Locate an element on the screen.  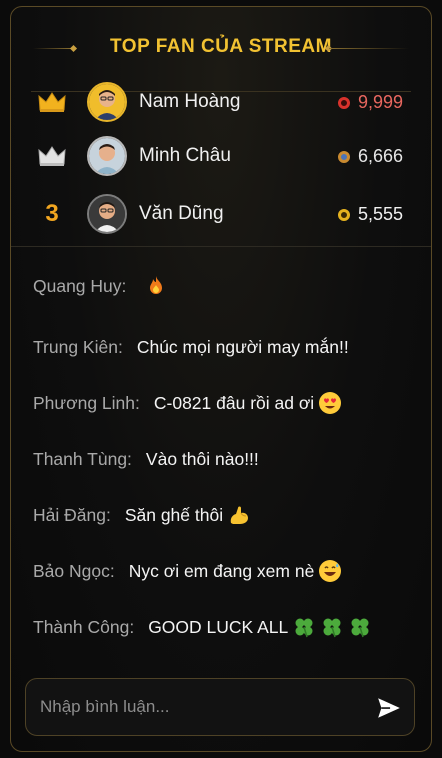
send-icon is located at coordinates (389, 708).